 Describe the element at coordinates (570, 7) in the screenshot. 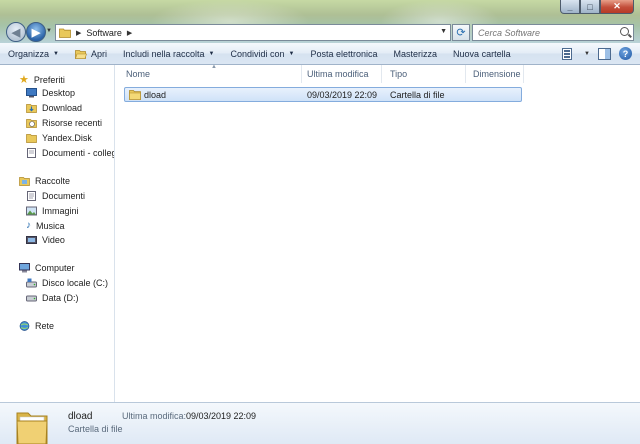

I see `minimize-button: _` at that location.